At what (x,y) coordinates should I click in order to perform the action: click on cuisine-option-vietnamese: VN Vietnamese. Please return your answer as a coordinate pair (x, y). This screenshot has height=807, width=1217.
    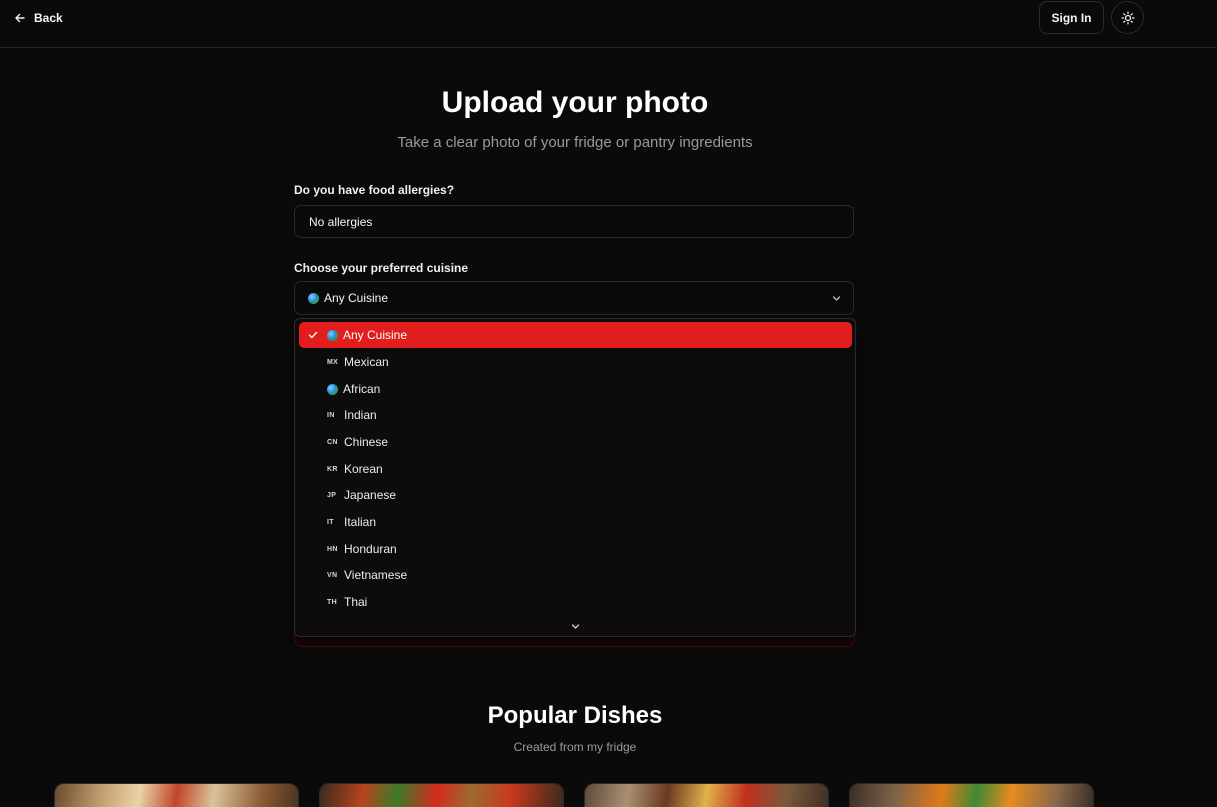
    Looking at the image, I should click on (575, 575).